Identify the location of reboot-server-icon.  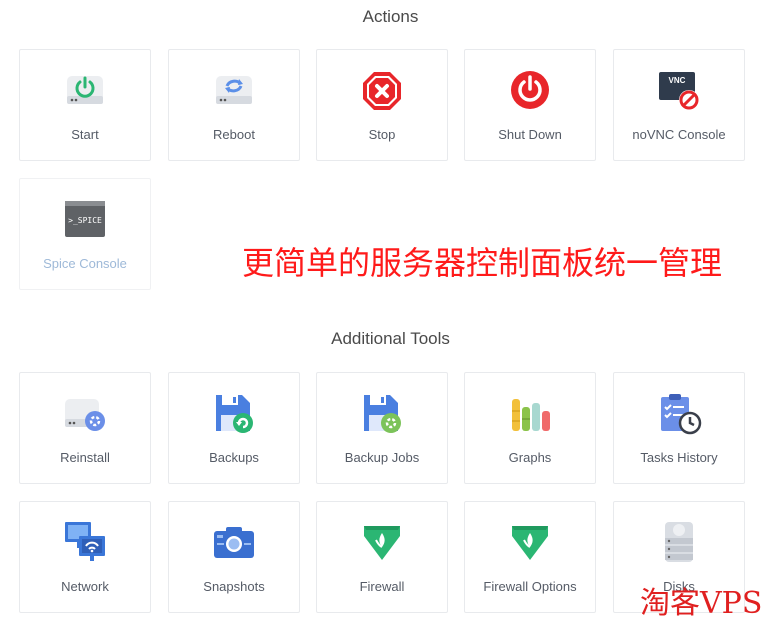
(234, 90).